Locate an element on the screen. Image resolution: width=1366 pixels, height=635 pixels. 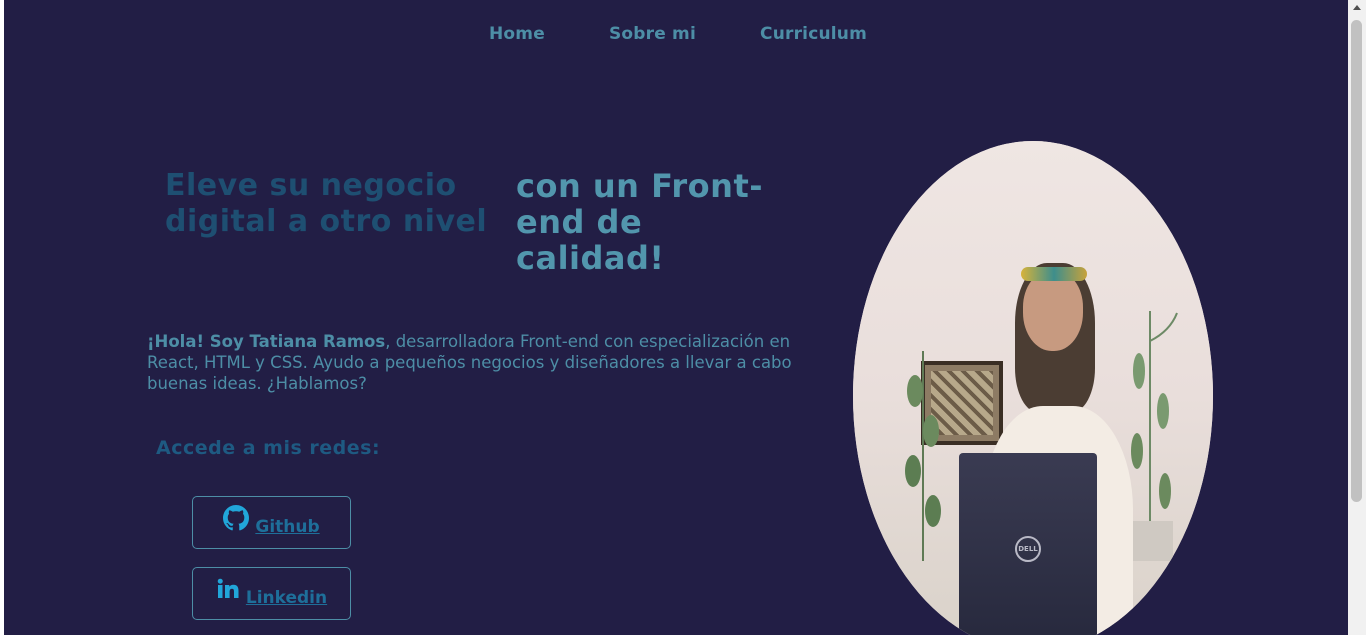
main-nav: Home Sobre mi Curriculum is located at coordinates (676, 34).